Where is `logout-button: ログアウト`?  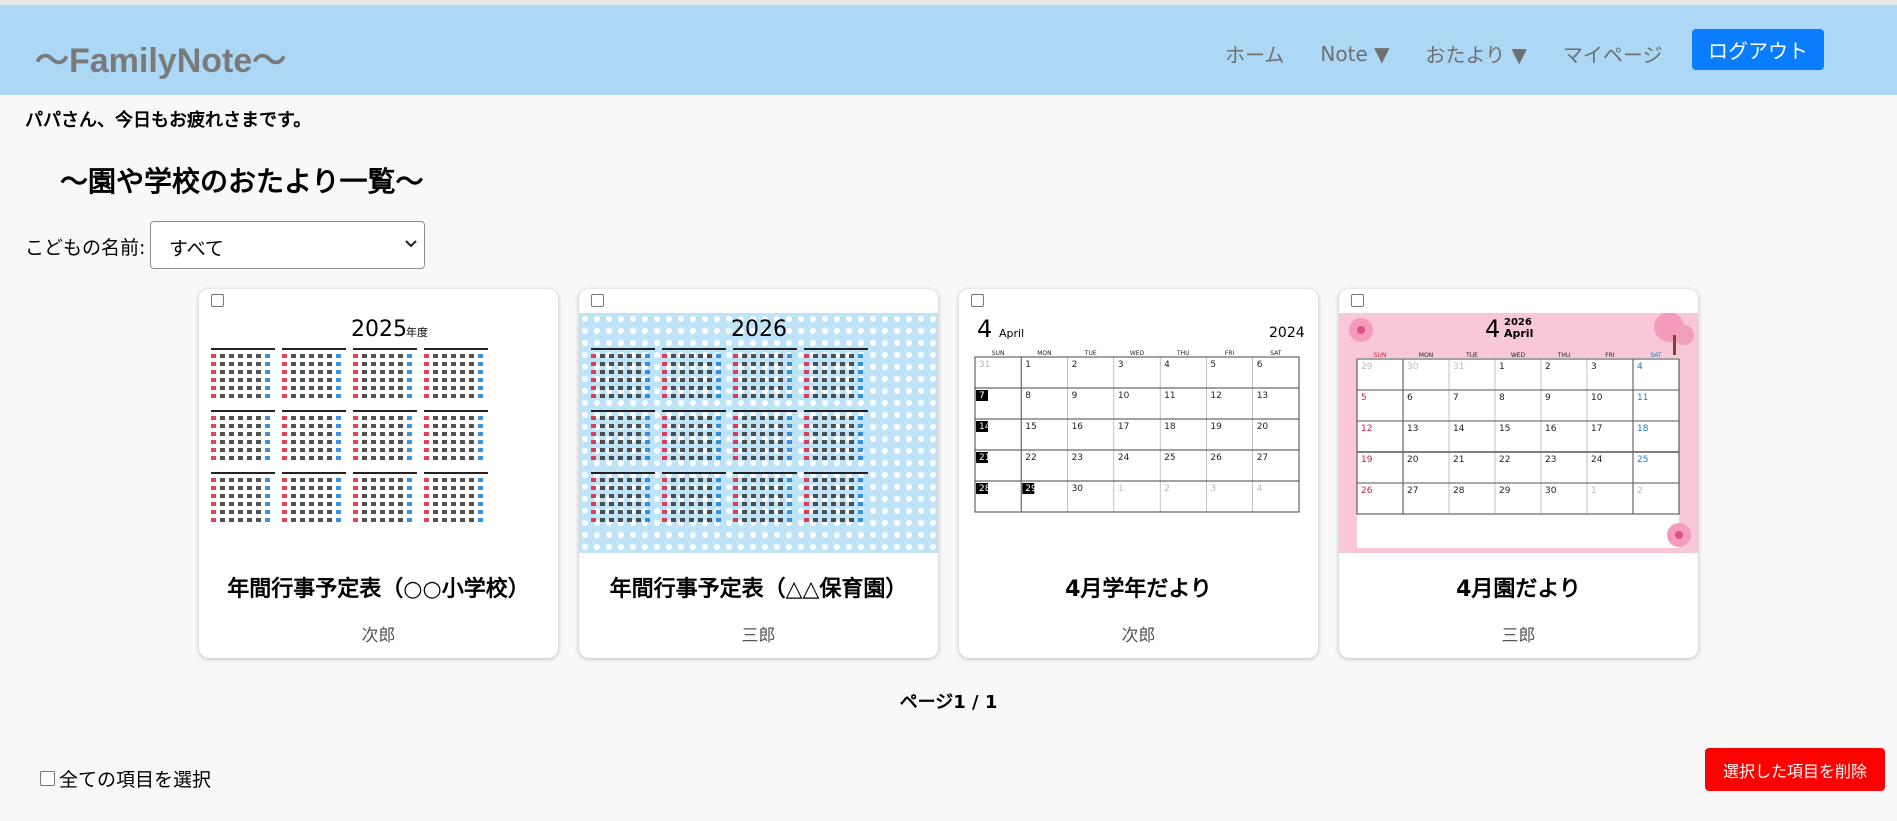 logout-button: ログアウト is located at coordinates (1758, 49).